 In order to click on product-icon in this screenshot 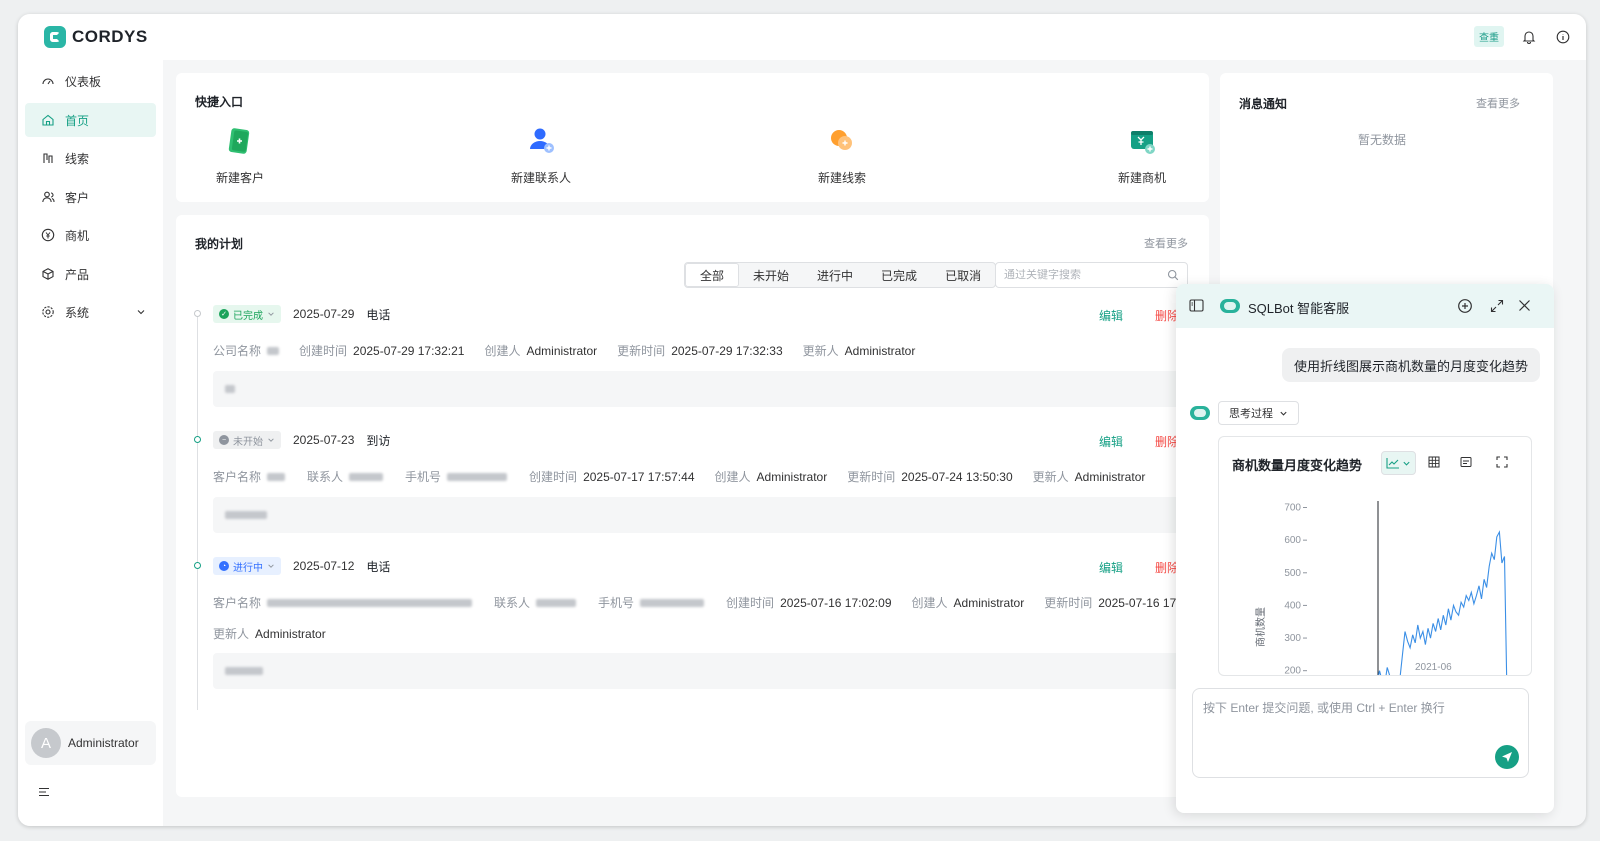, I will do `click(48, 274)`.